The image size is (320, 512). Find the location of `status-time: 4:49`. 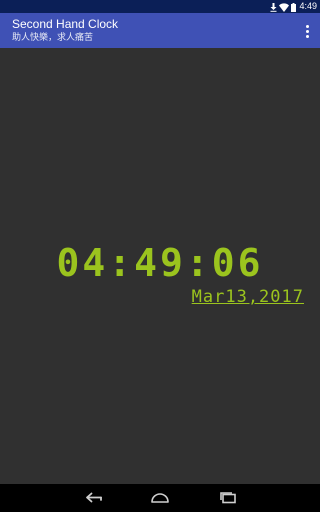

status-time: 4:49 is located at coordinates (308, 6).